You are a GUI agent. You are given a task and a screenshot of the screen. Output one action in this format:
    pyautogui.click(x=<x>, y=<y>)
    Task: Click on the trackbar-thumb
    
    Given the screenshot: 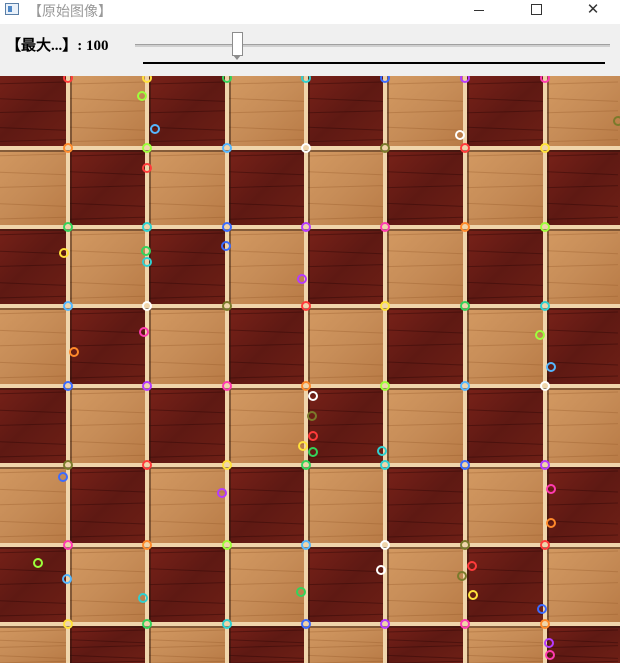 What is the action you would take?
    pyautogui.click(x=238, y=46)
    